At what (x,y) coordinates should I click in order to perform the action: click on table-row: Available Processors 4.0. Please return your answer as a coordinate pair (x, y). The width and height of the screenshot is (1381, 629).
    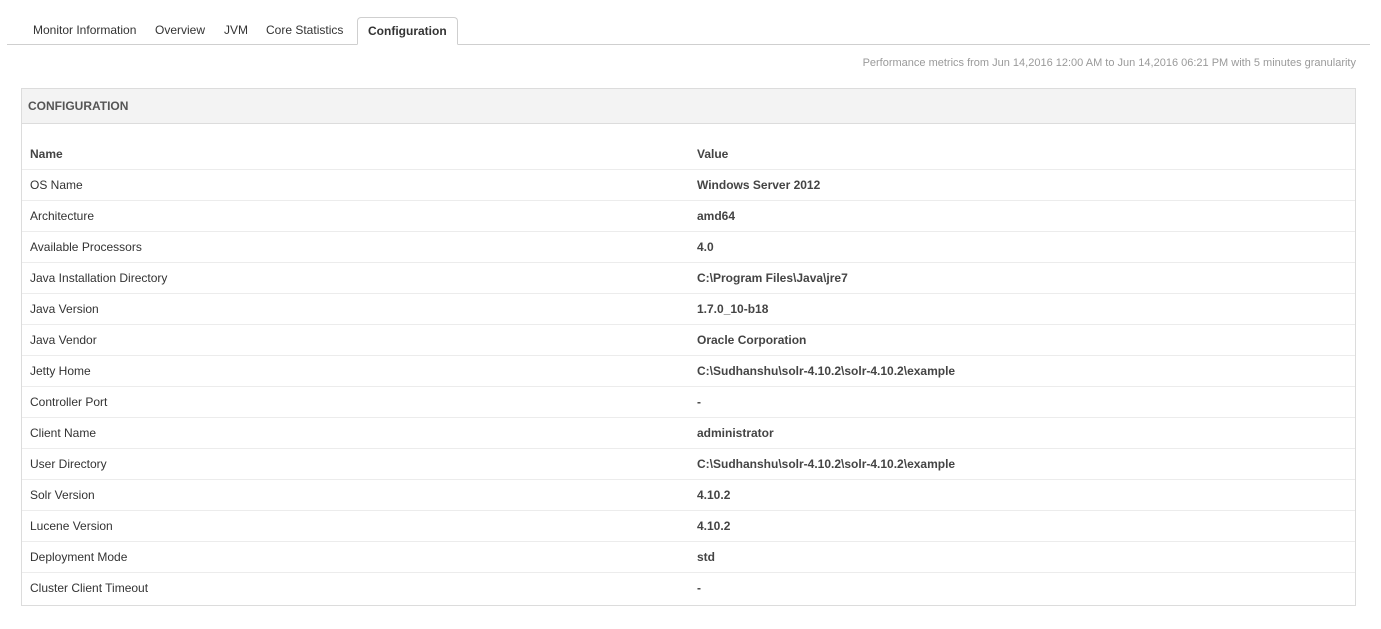
    Looking at the image, I should click on (688, 247).